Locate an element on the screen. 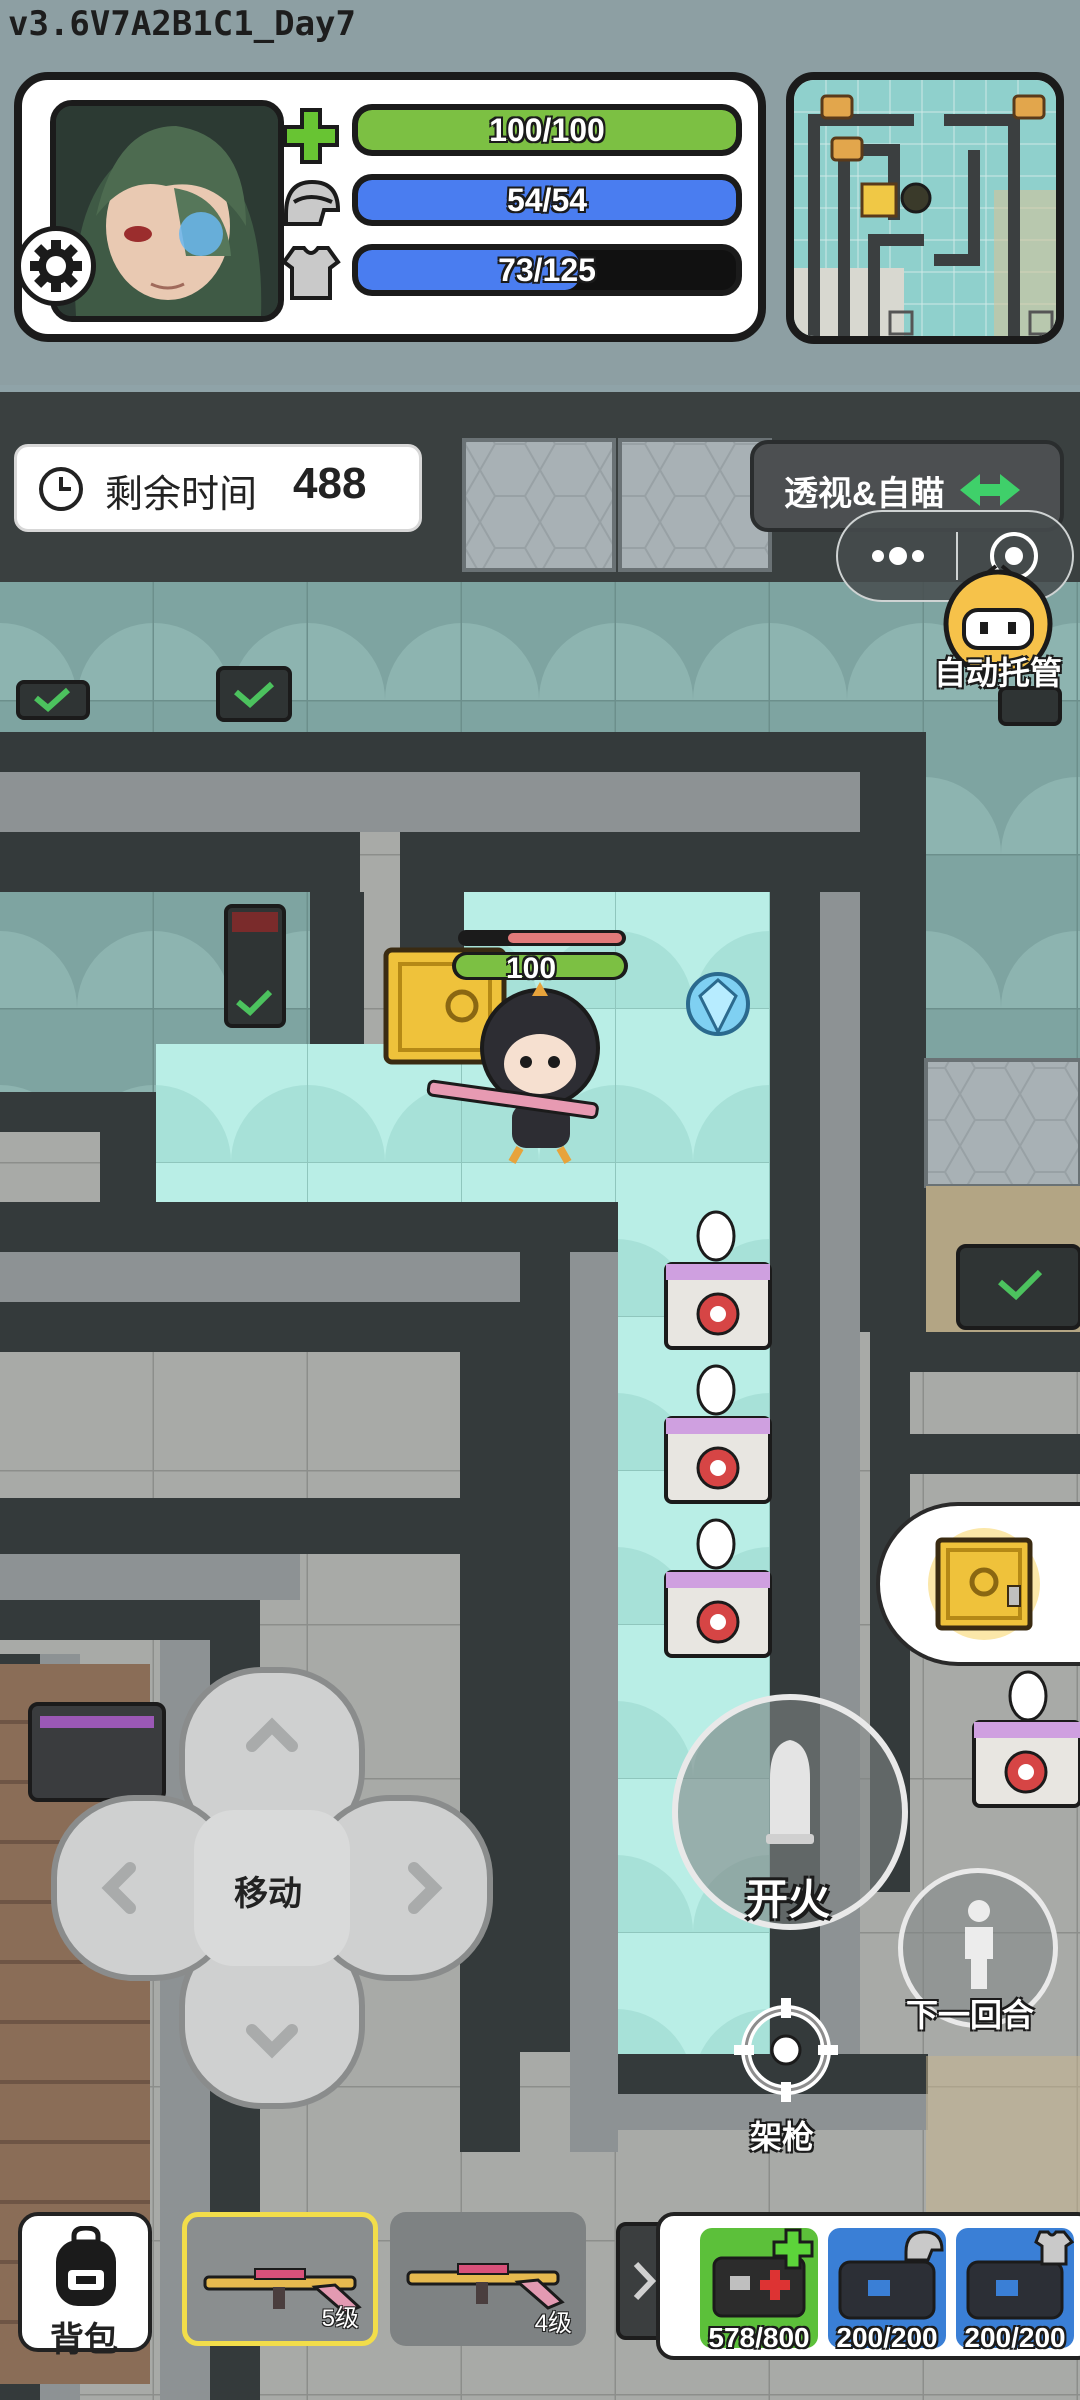 This screenshot has height=2400, width=1080. crosshair-icon is located at coordinates (786, 2050).